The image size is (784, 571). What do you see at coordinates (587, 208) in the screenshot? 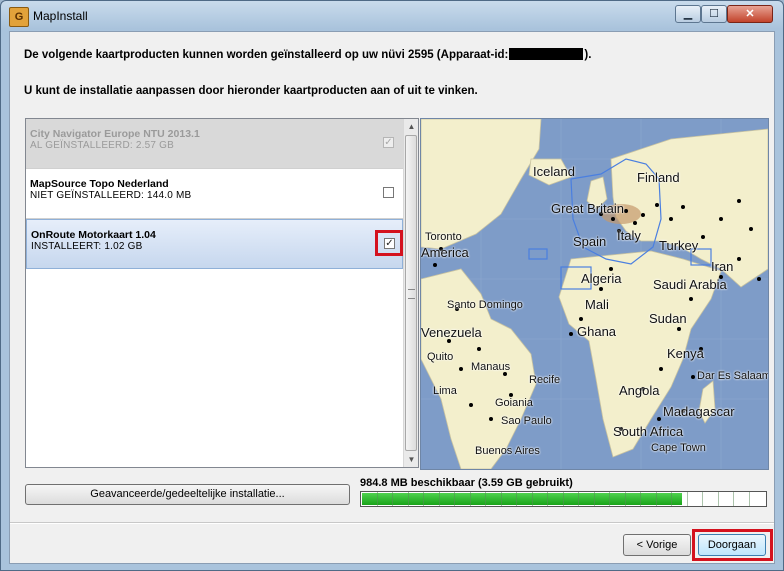
I see `map-label: Great Britain` at bounding box center [587, 208].